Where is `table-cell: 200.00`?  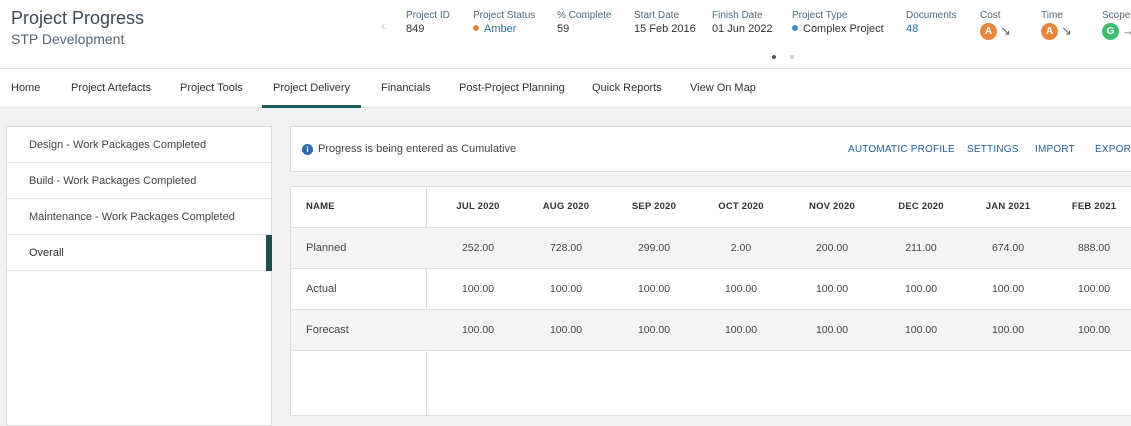 table-cell: 200.00 is located at coordinates (832, 248).